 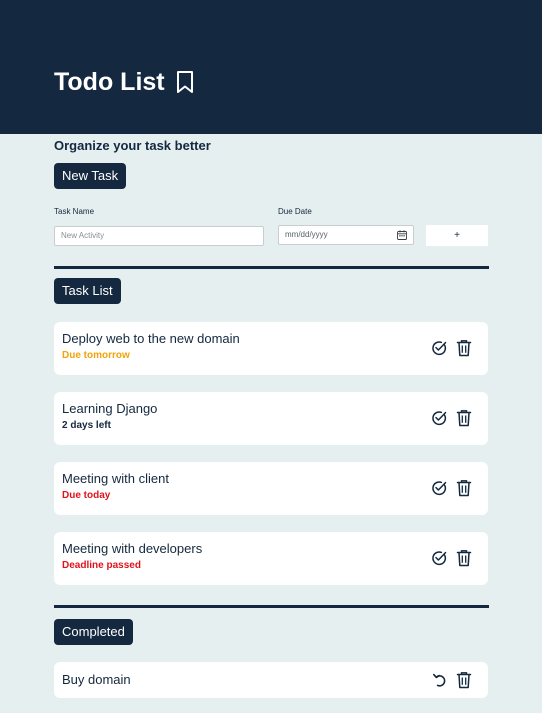 I want to click on undo-icon, so click(x=439, y=680).